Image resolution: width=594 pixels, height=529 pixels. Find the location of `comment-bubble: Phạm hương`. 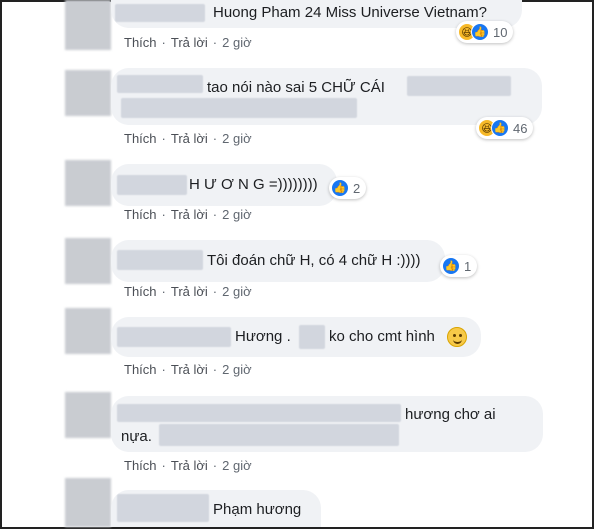

comment-bubble: Phạm hương is located at coordinates (216, 508).